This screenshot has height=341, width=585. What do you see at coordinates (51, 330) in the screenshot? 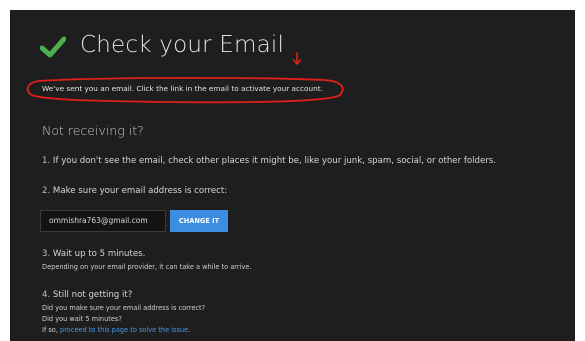
I see `step-4-line-3-prefix: If so,` at bounding box center [51, 330].